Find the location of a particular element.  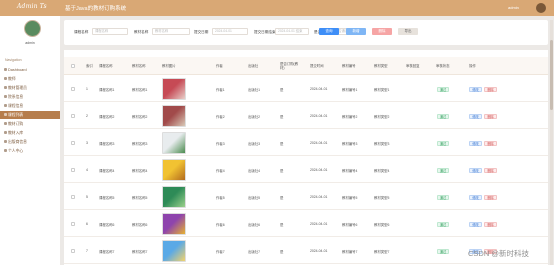

cell-course: 课程名称3 is located at coordinates (107, 144).